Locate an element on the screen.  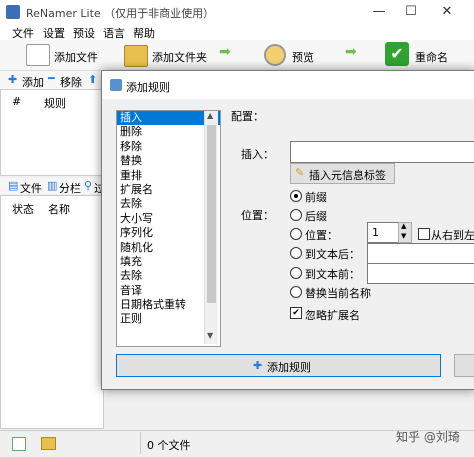
preview-button: 预览 is located at coordinates (292, 55).